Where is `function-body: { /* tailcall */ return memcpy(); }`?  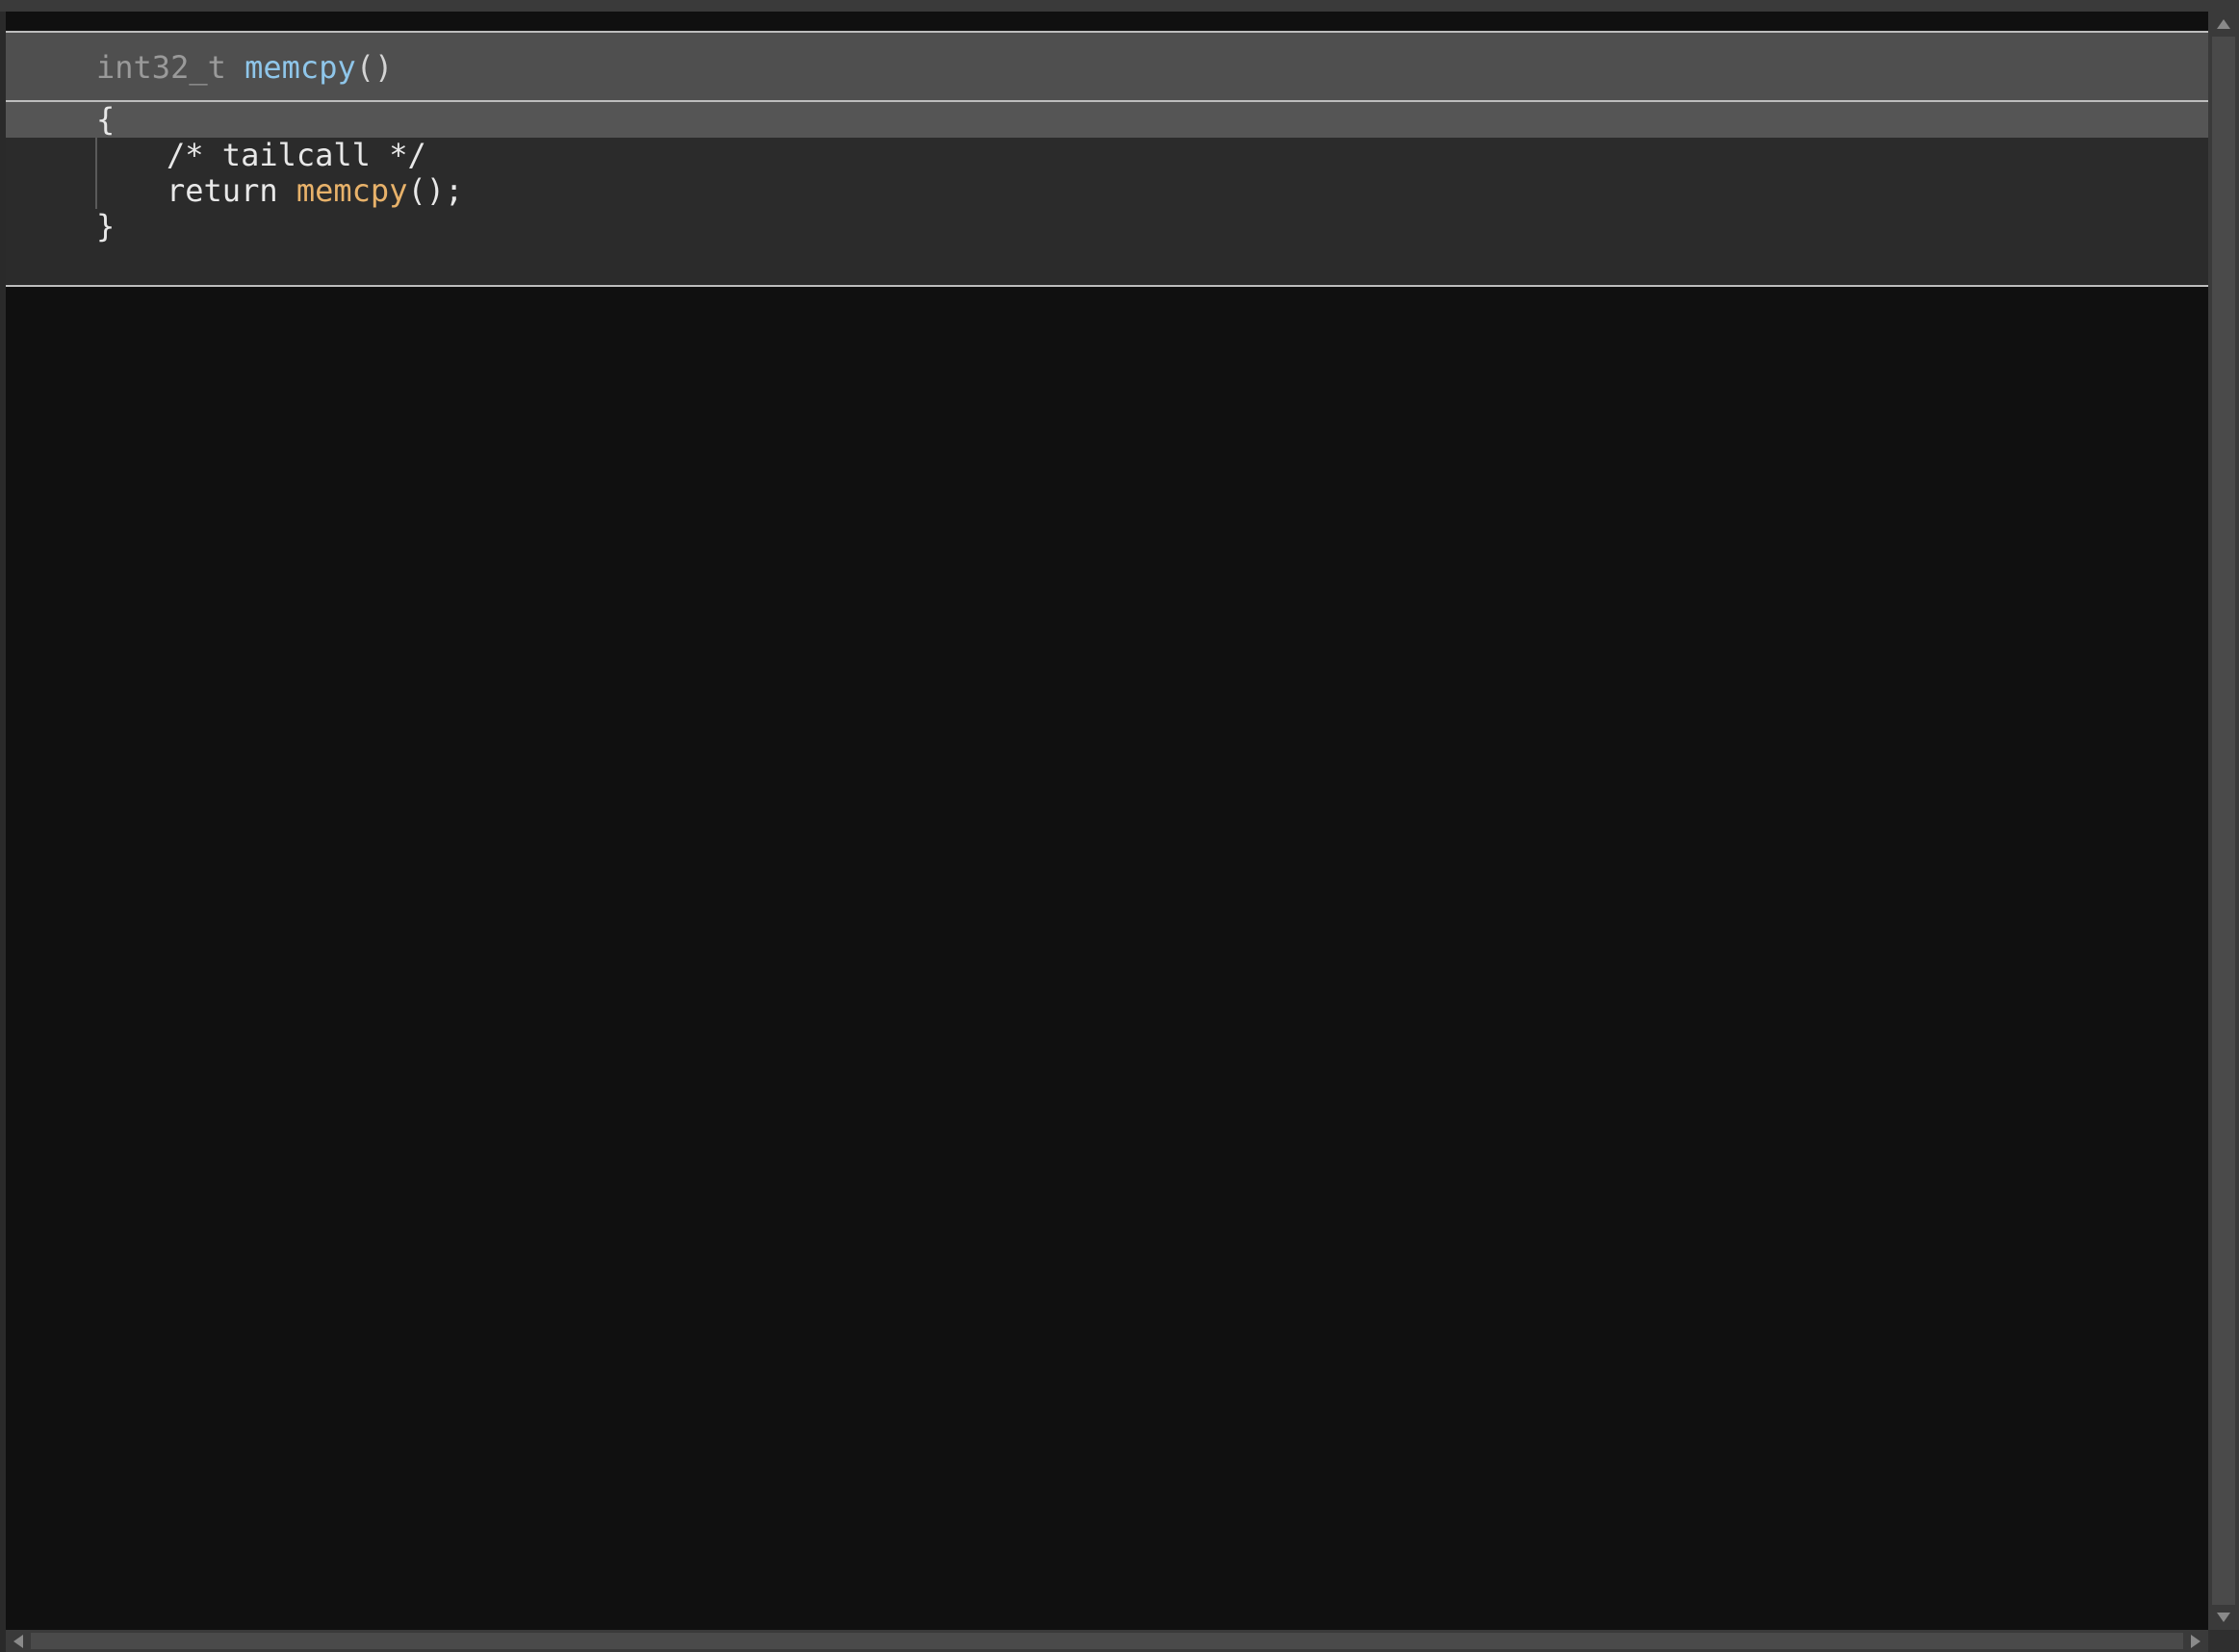 function-body: { /* tailcall */ return memcpy(); } is located at coordinates (1107, 194).